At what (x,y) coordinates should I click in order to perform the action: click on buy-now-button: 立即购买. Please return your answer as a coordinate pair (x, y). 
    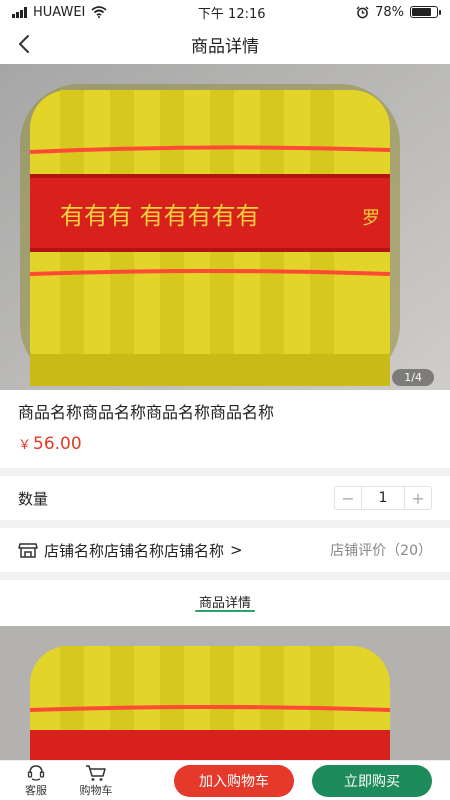
    Looking at the image, I should click on (372, 781).